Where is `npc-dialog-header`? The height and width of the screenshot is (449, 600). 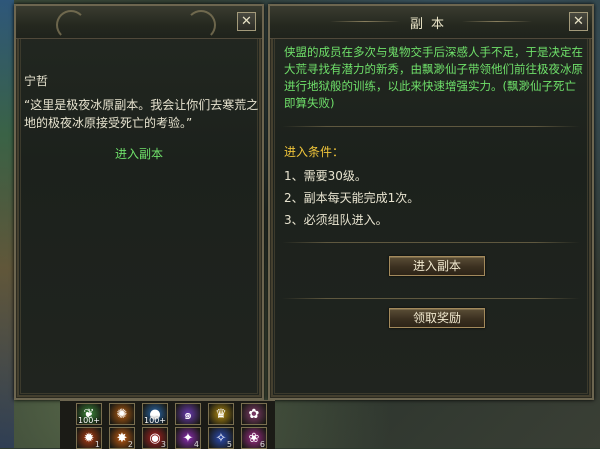
npc-dialog-header is located at coordinates (139, 22).